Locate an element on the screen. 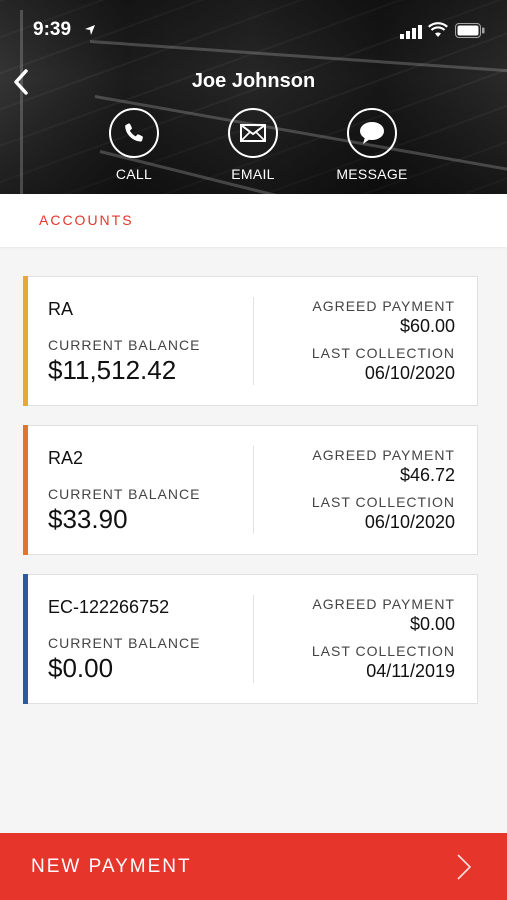 The height and width of the screenshot is (900, 507). last-collection-value: 04/11/2019 is located at coordinates (410, 671).